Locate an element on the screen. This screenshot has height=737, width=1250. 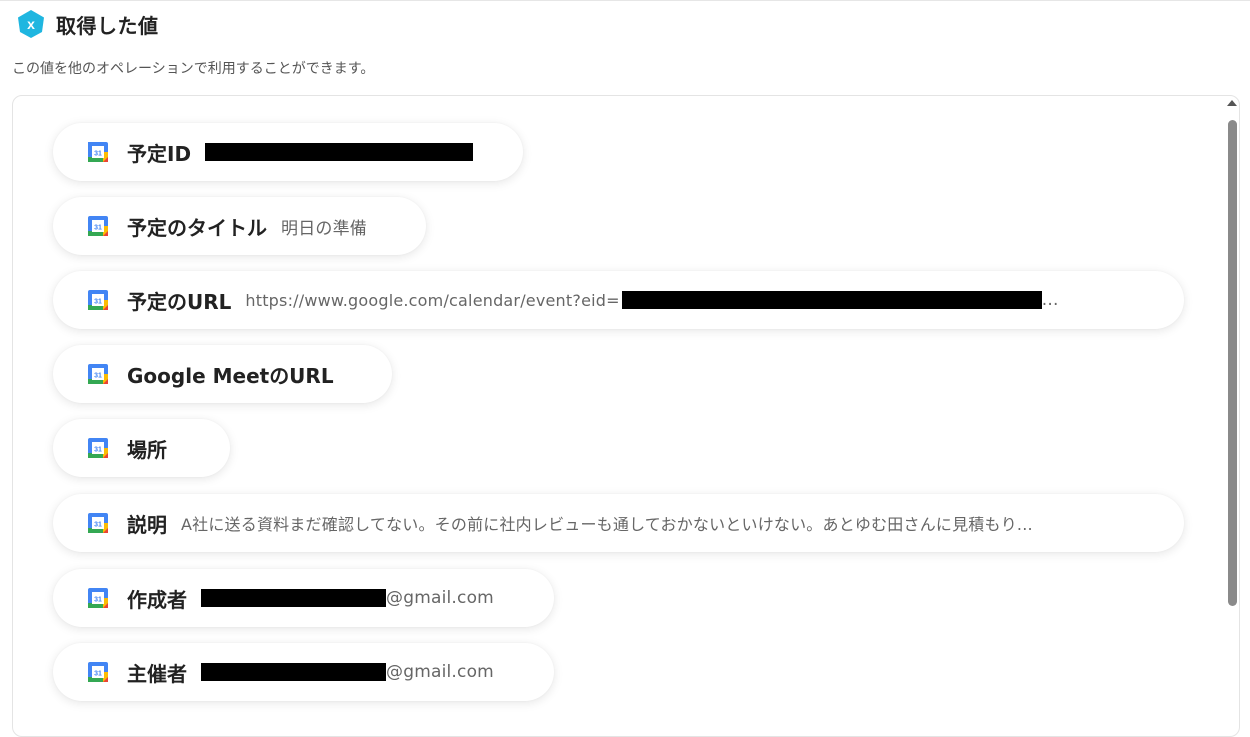
value-item-event-id: 31 予定ID is located at coordinates (288, 152).